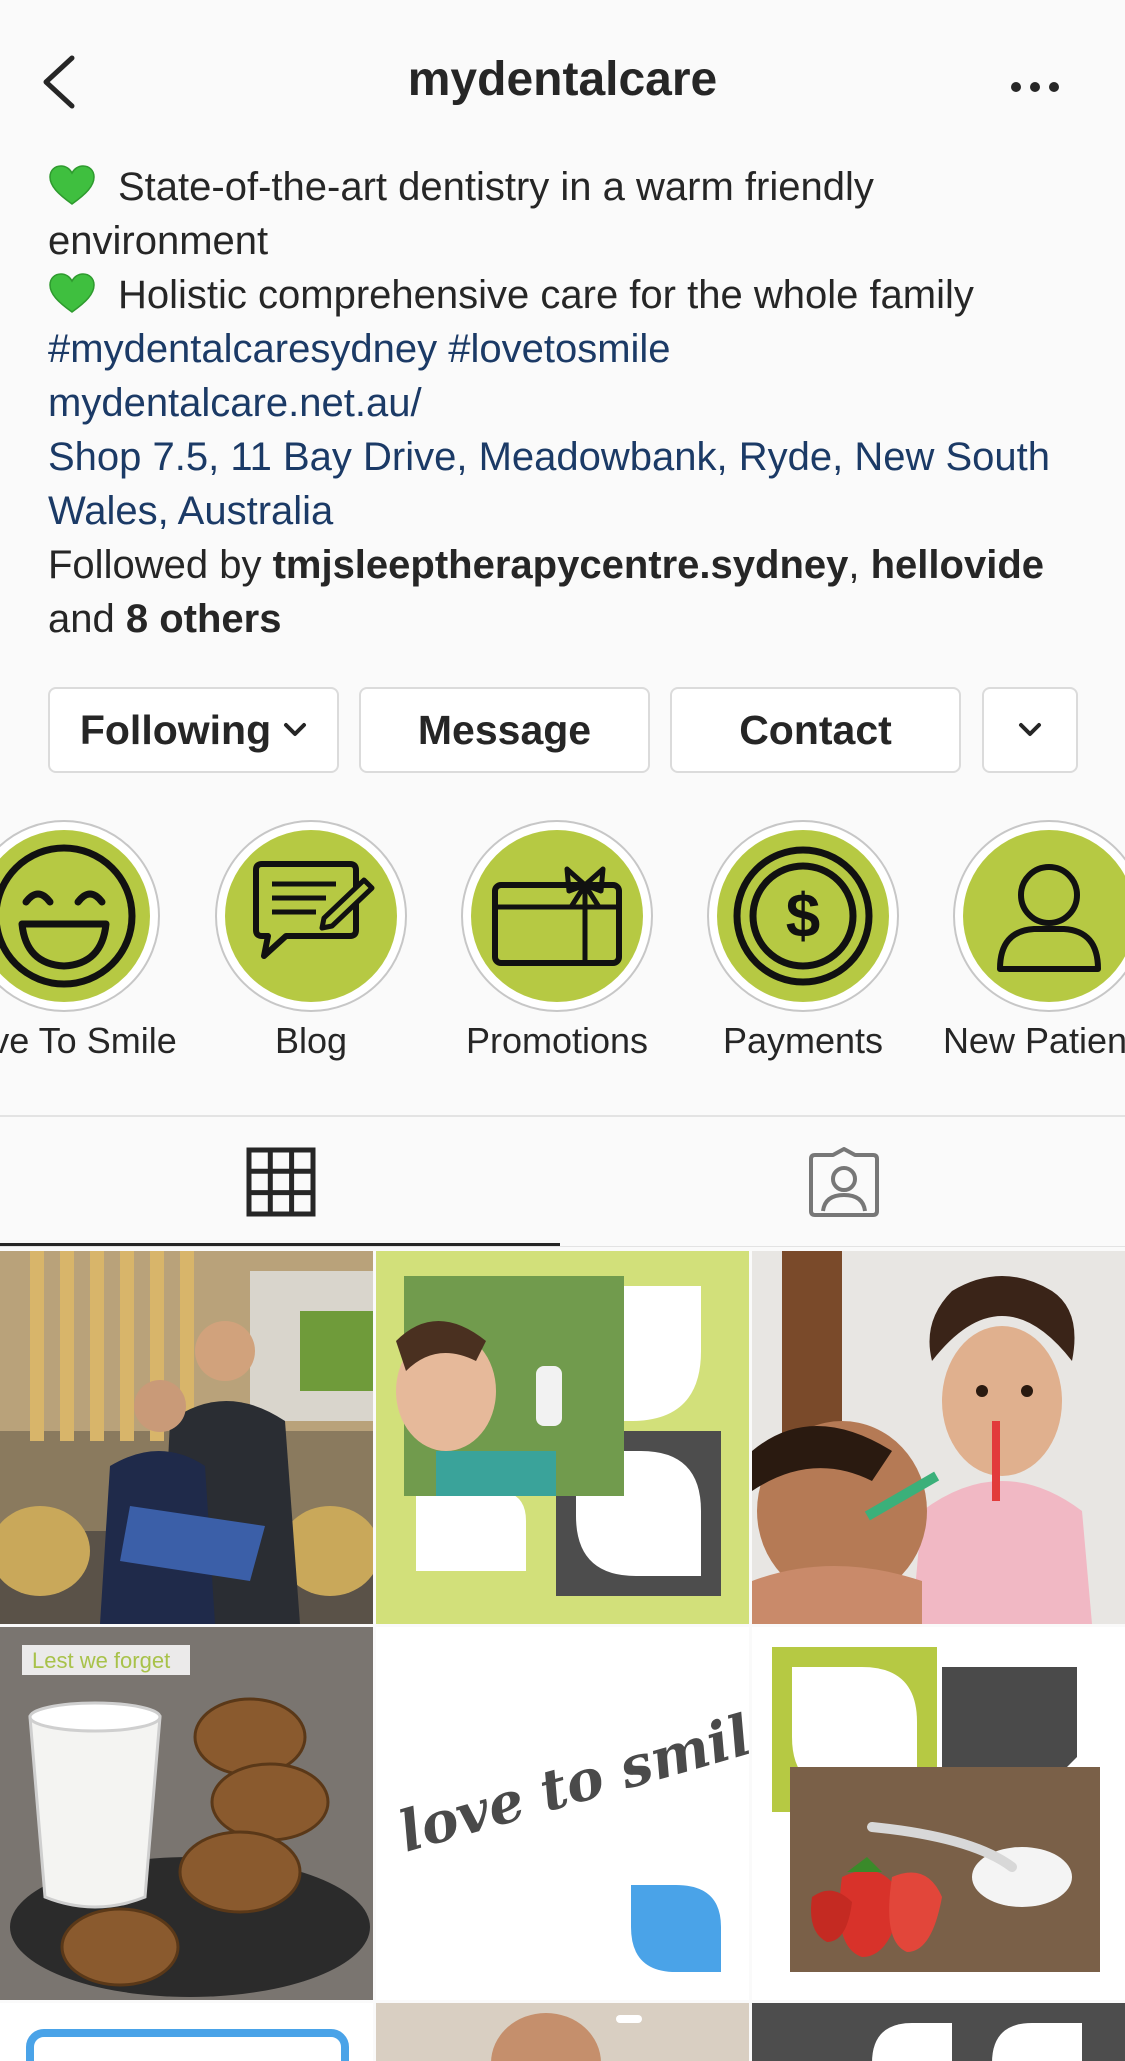  I want to click on profile-actions: Following Message Contact, so click(563, 730).